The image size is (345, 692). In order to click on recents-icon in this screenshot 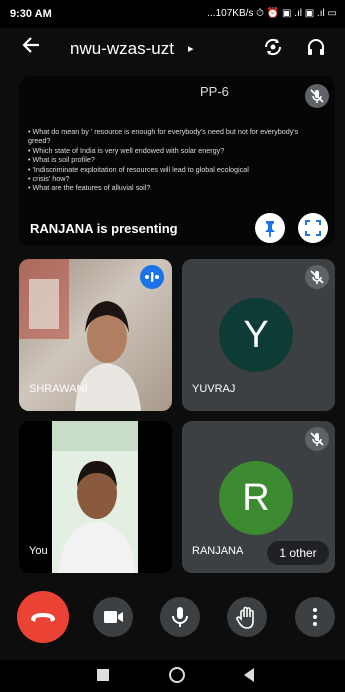, I will do `click(103, 675)`.